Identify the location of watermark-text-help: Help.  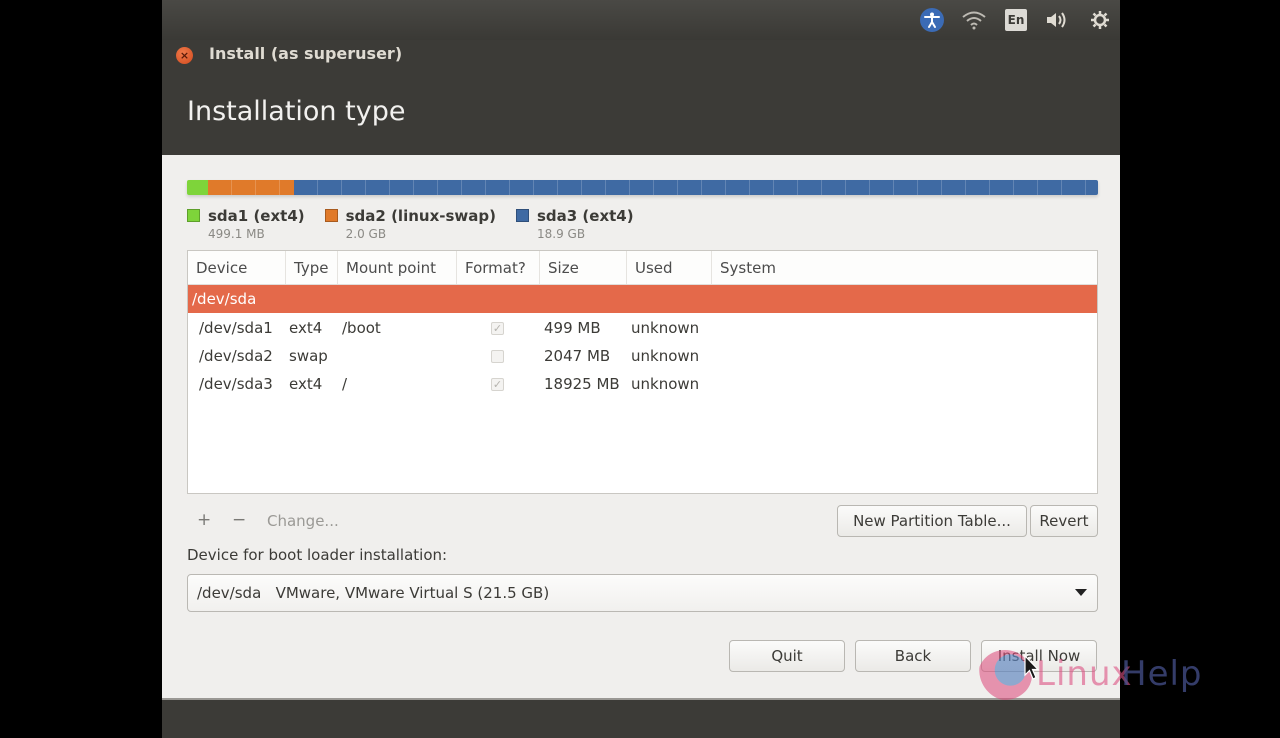
(1162, 674).